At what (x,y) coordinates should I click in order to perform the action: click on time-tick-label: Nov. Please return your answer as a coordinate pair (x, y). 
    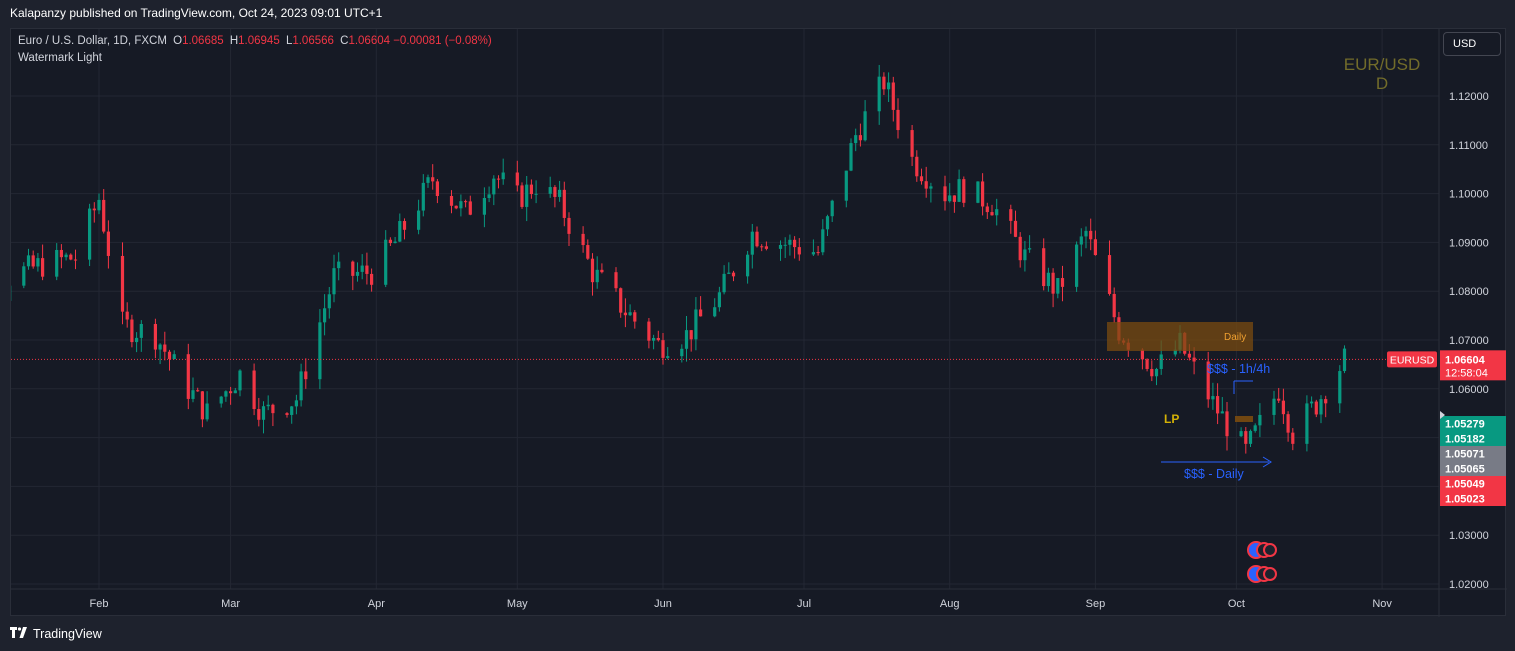
    Looking at the image, I should click on (1382, 604).